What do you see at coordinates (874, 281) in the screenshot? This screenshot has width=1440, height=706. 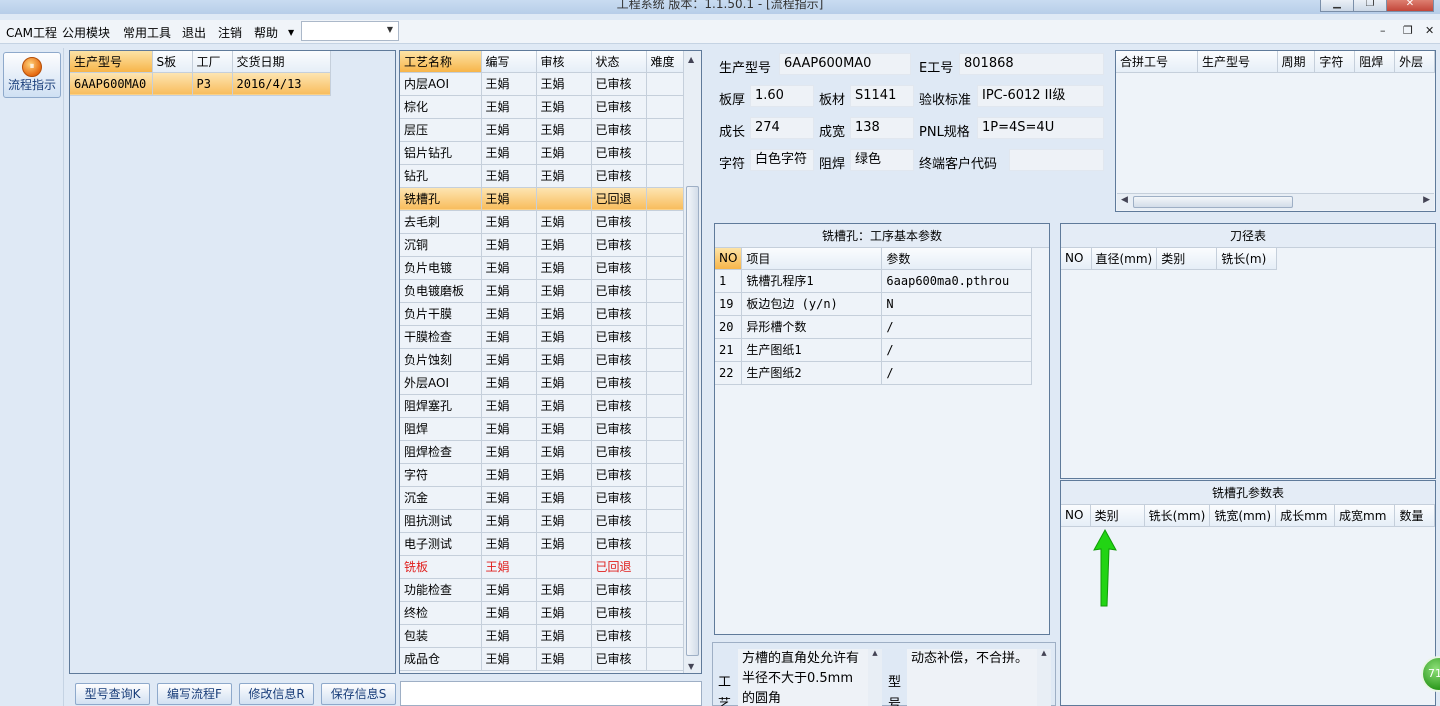 I see `table-row: 1 铣槽孔程序1 6aap600ma0.pthrou` at bounding box center [874, 281].